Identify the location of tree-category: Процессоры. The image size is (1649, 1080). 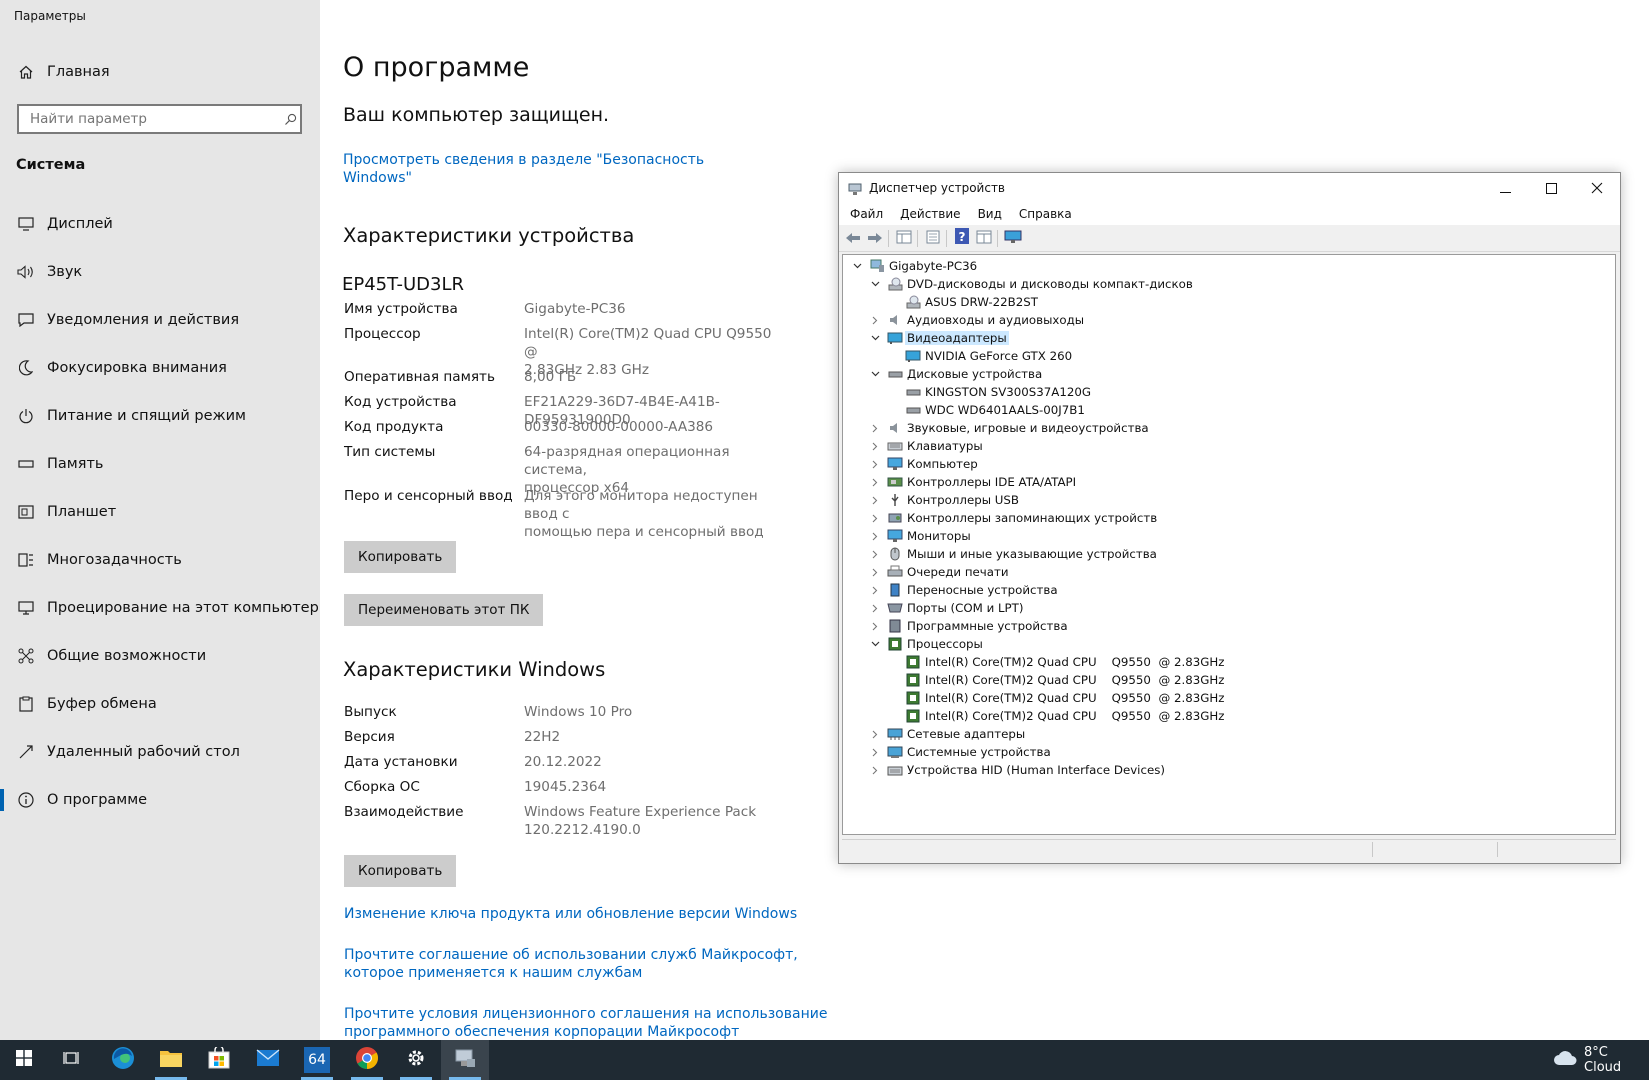
(1228, 644).